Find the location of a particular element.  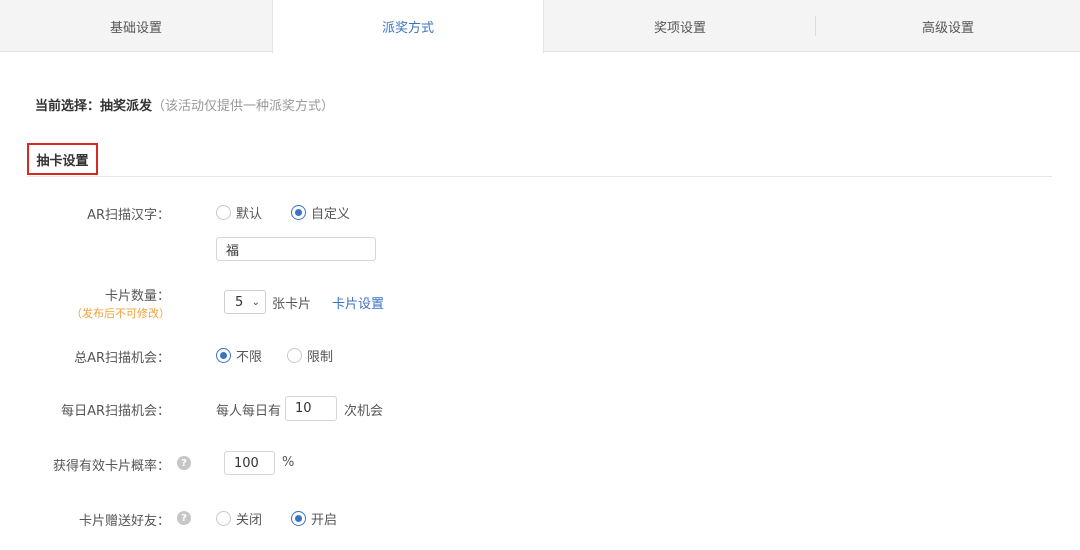

daily-chances-value: 10 is located at coordinates (303, 408).